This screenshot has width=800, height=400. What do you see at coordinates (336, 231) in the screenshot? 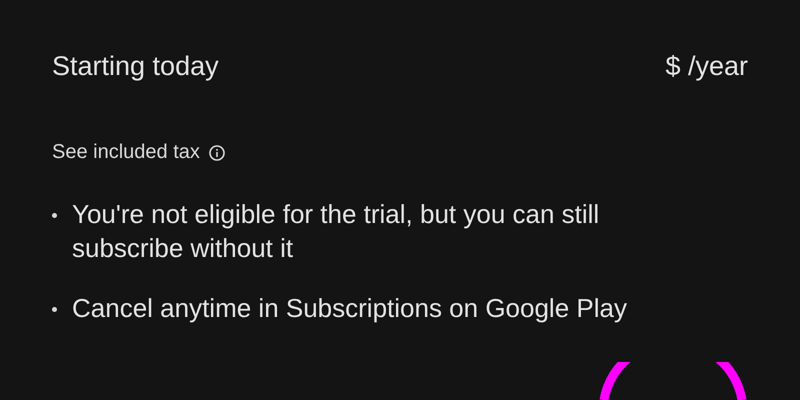
I see `bullet-text: You're not eligible for the trial, but you can still subscribe without it` at bounding box center [336, 231].